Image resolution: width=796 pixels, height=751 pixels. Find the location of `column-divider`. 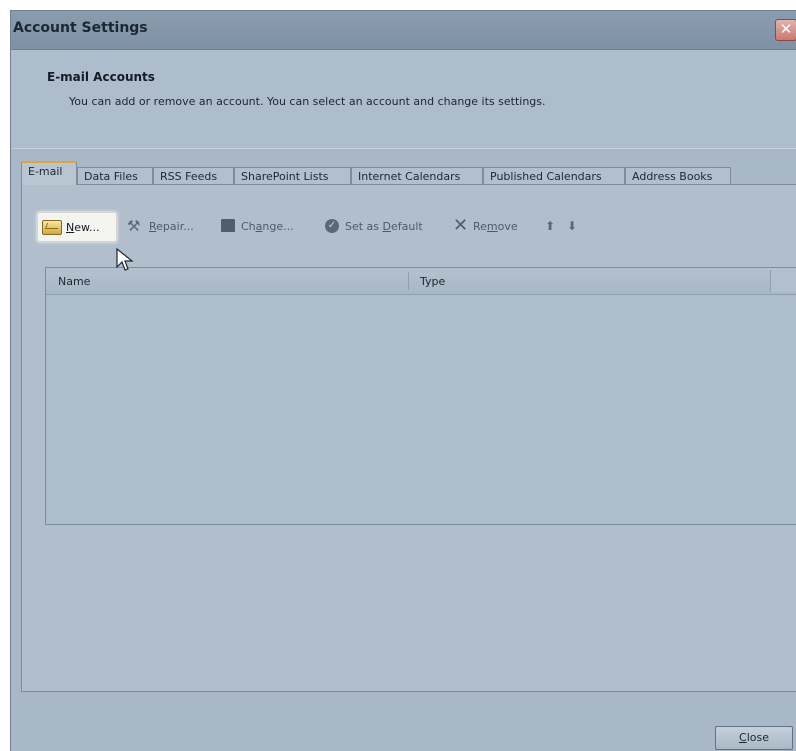

column-divider is located at coordinates (408, 281).